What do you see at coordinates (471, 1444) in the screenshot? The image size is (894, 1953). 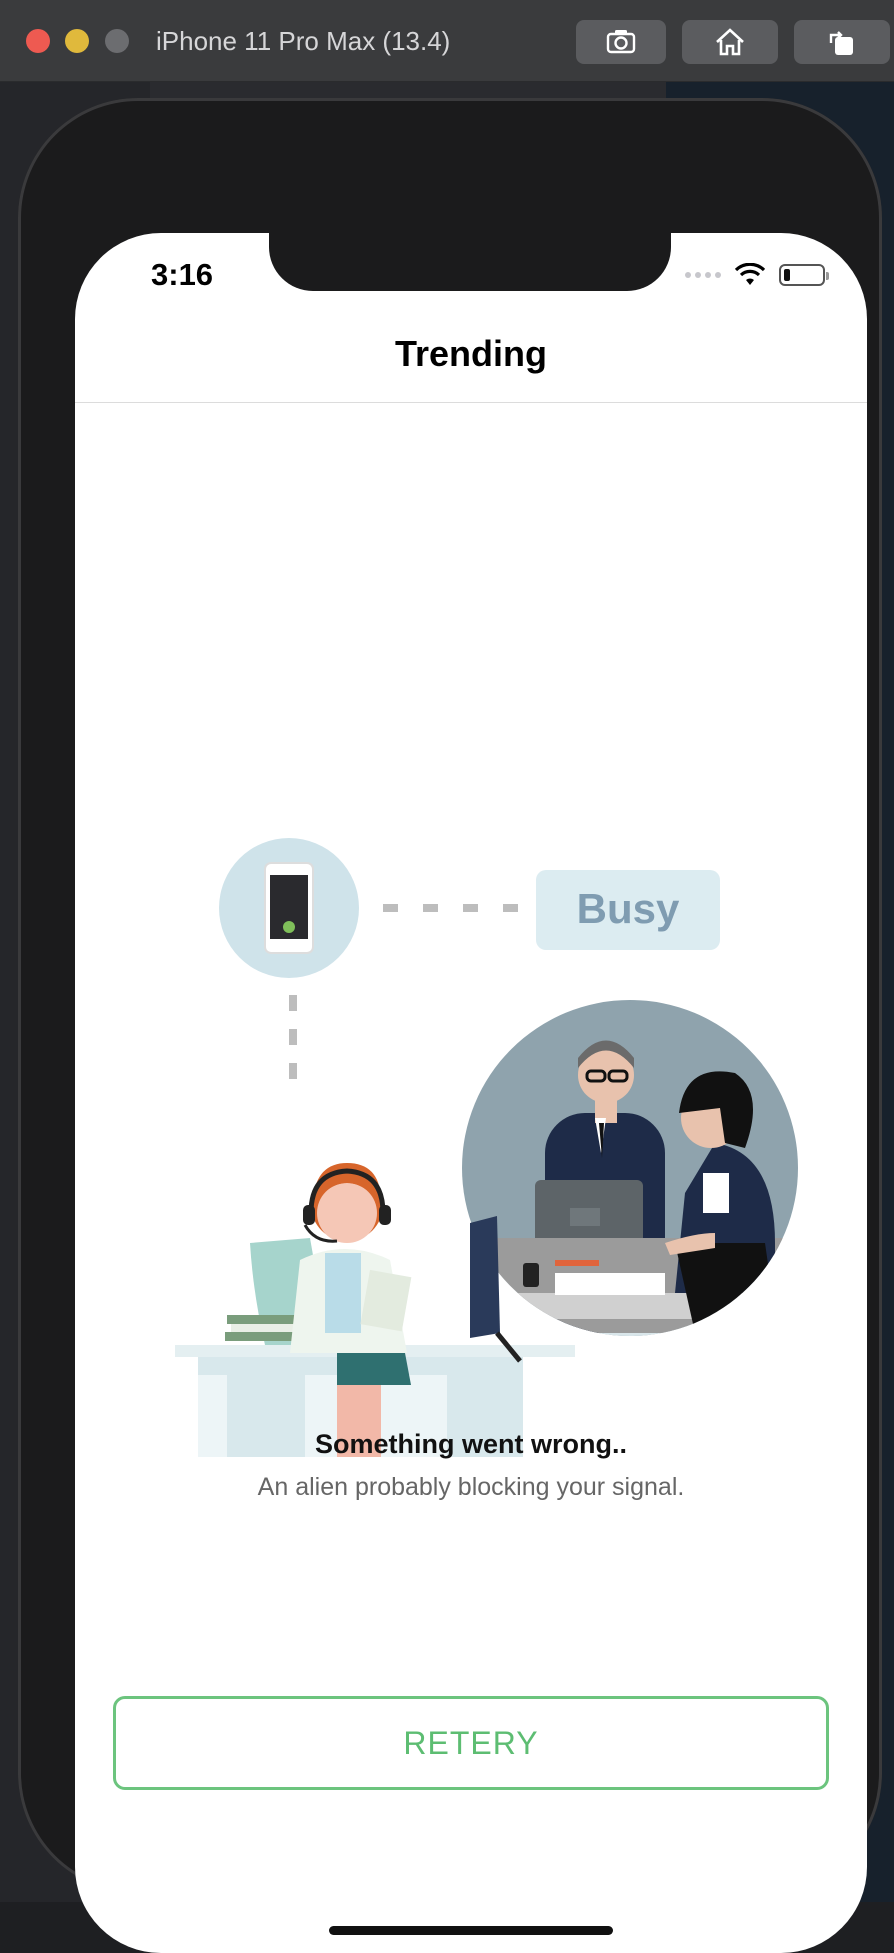 I see `error-title: Something went wrong..` at bounding box center [471, 1444].